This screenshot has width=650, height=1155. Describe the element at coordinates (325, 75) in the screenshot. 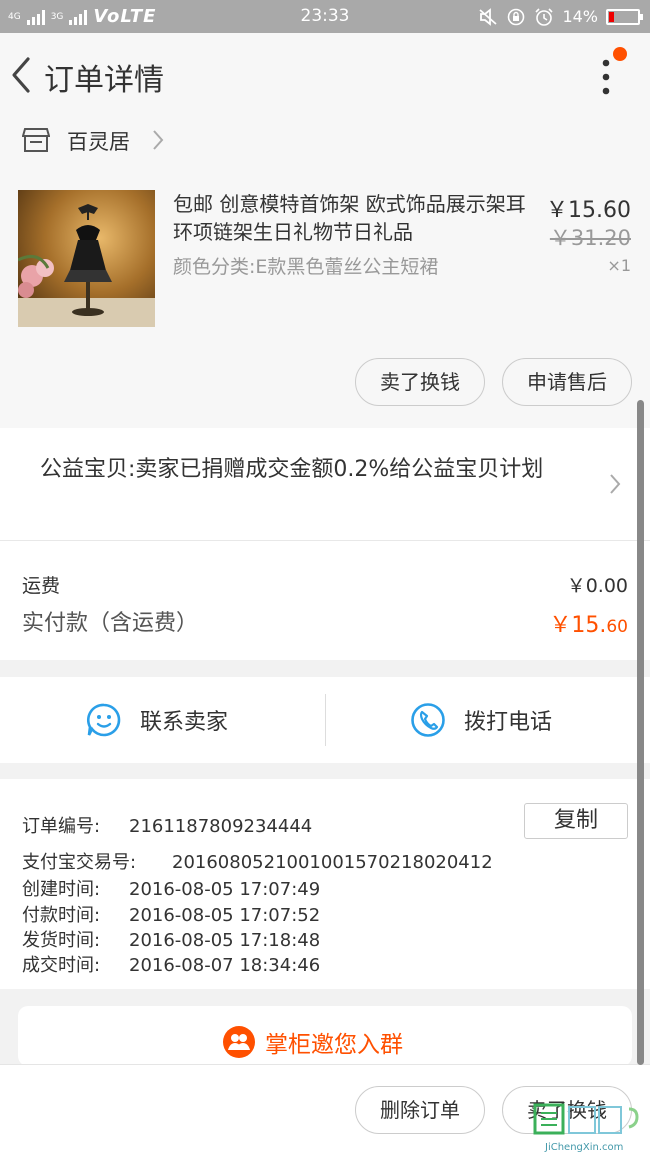

I see `nav-bar: 订单详情` at that location.